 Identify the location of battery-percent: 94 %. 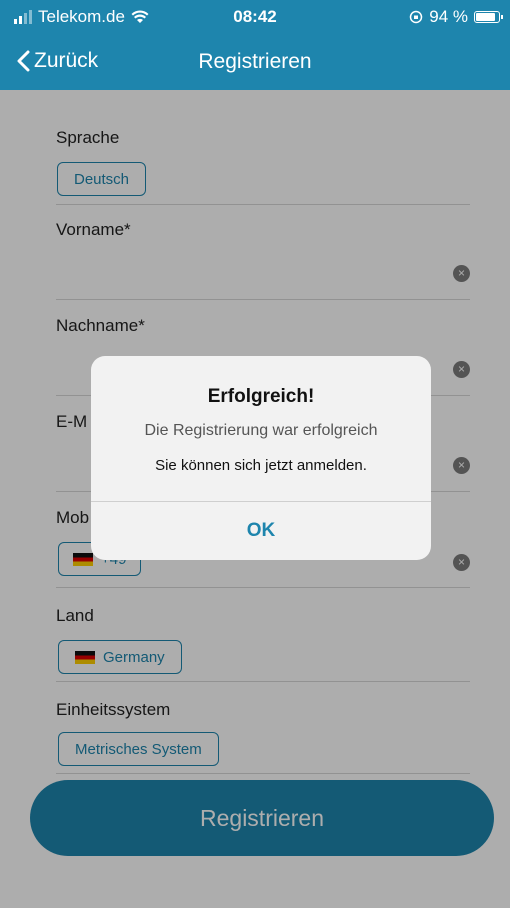
(448, 16).